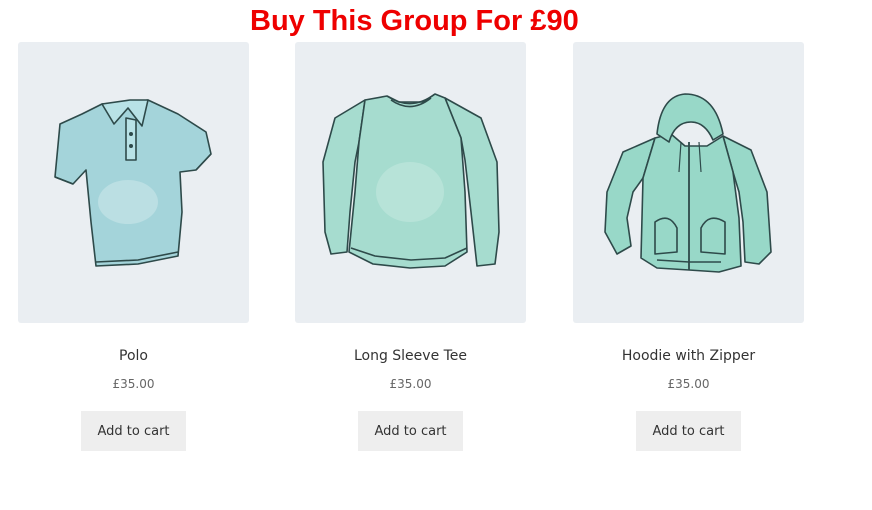 This screenshot has width=872, height=510. I want to click on product-image-polo, so click(133, 182).